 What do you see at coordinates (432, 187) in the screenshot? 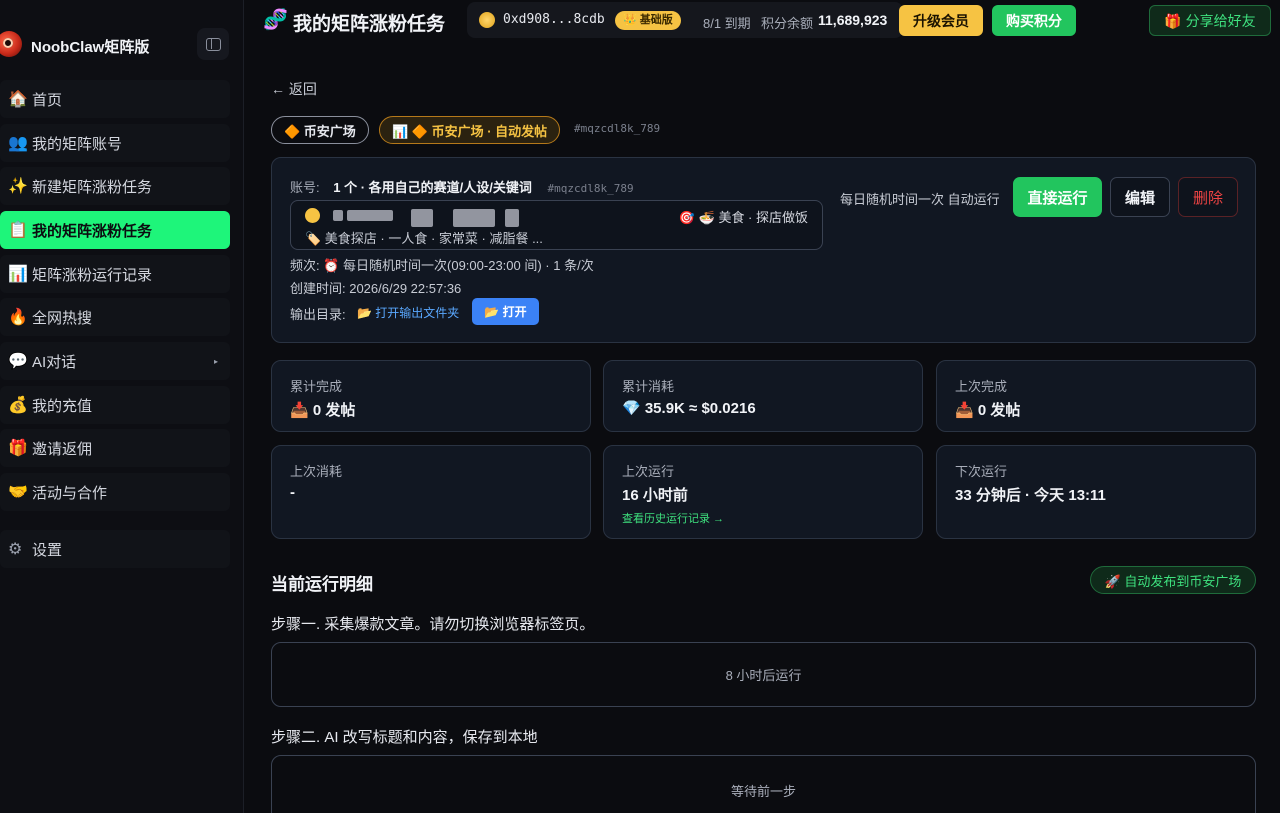
I see `account-value: 1 个 · 各用自己的赛道/人设/关键词` at bounding box center [432, 187].